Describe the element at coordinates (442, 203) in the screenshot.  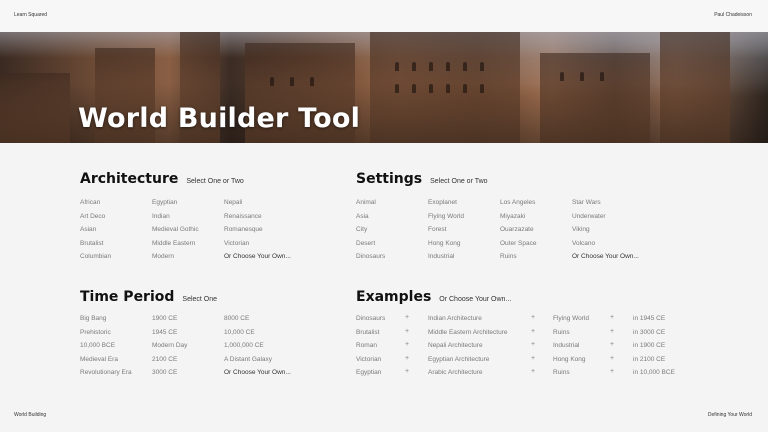
I see `settings-option: Exoplanet` at that location.